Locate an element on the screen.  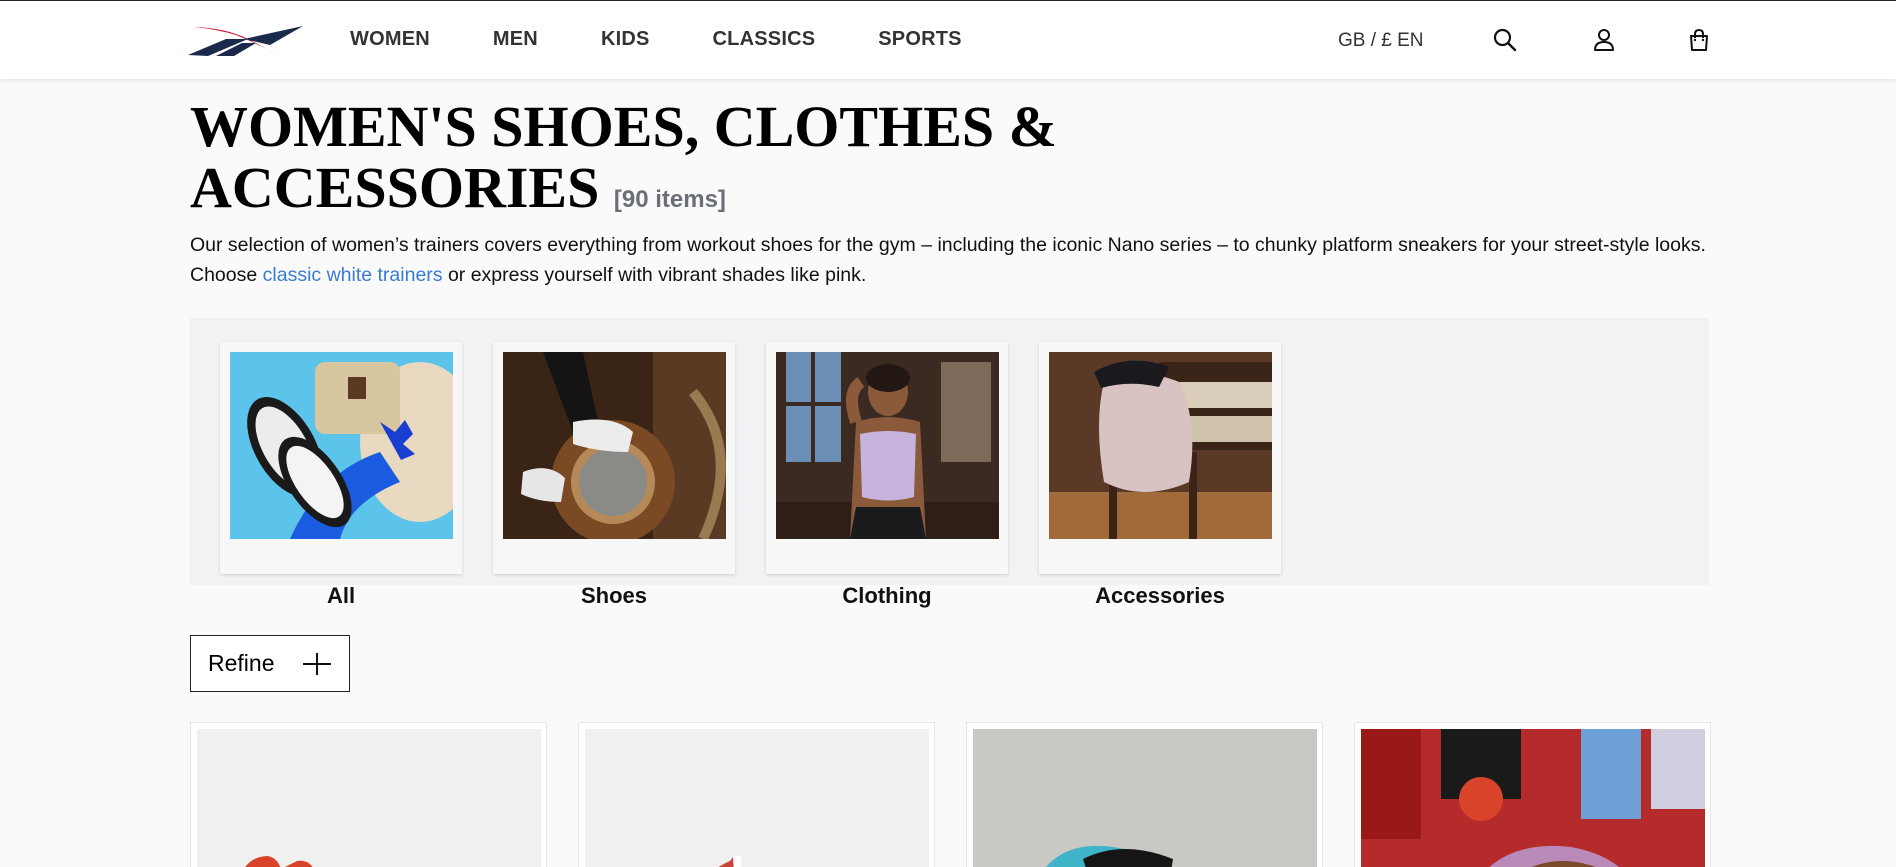
category-card-clothing: Clothing is located at coordinates (887, 475).